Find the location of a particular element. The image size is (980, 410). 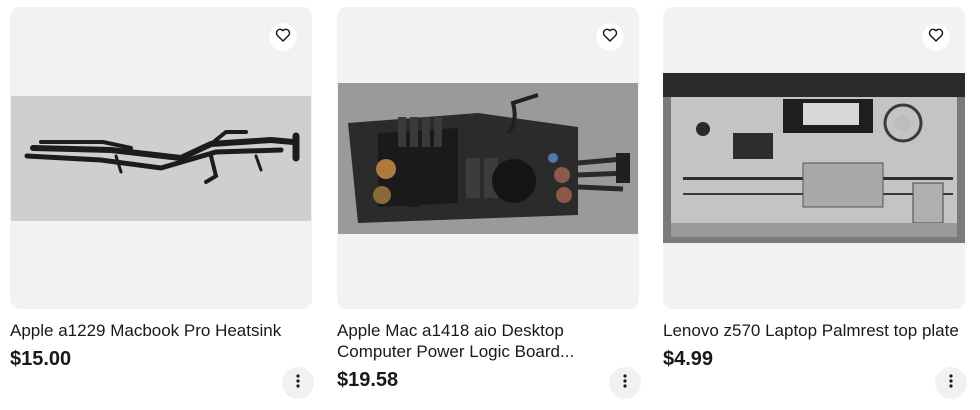

listing-price: $4.99 is located at coordinates (688, 359).